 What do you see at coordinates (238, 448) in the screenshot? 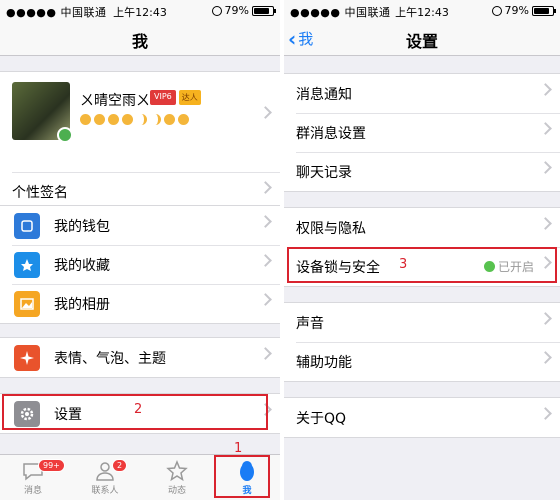
I see `step-1-label: 1` at bounding box center [238, 448].